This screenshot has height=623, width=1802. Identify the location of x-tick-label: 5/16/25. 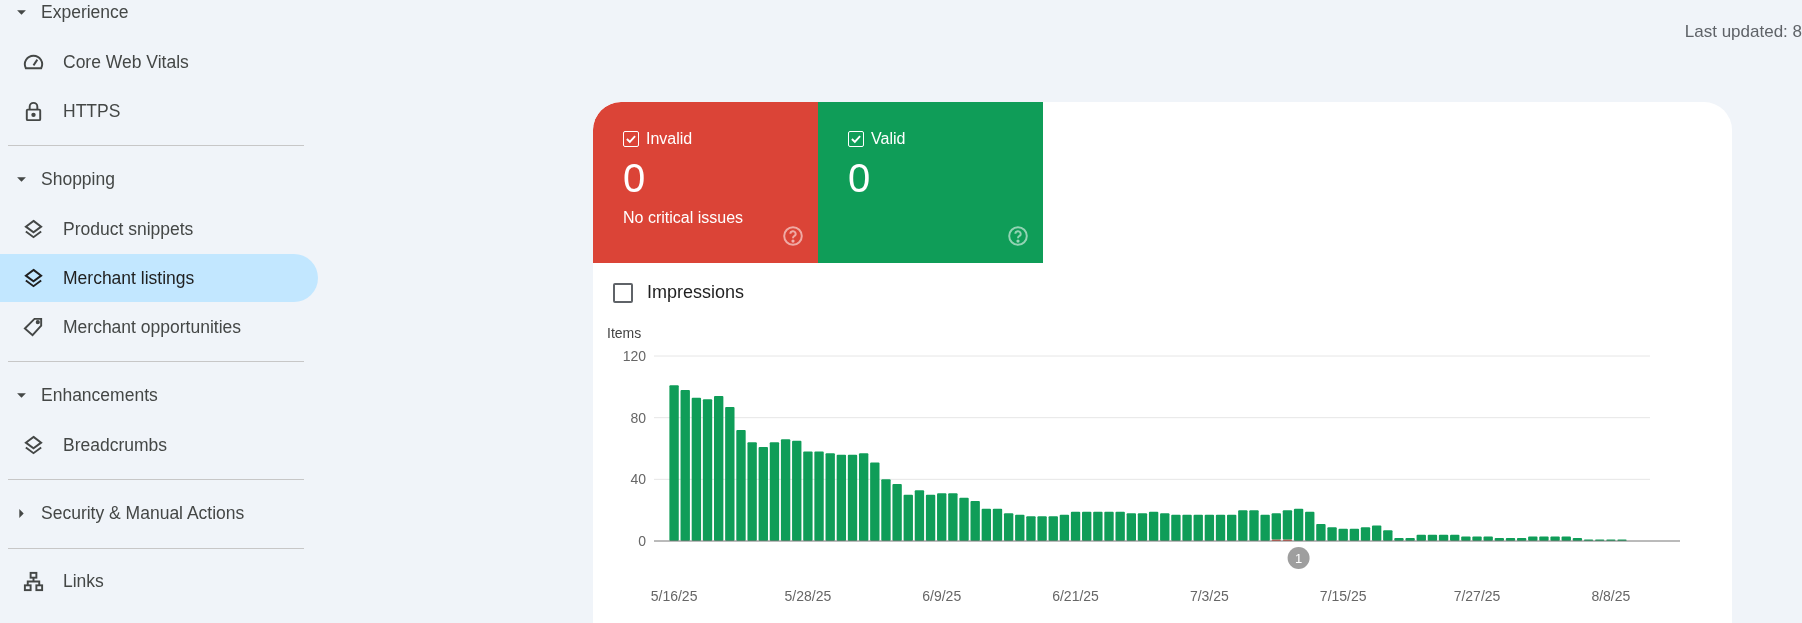
(674, 596).